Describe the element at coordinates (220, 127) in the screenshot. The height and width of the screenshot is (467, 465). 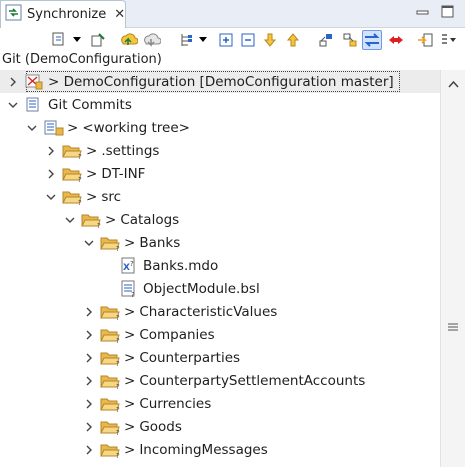
I see `tree-row: > <working tree>` at that location.